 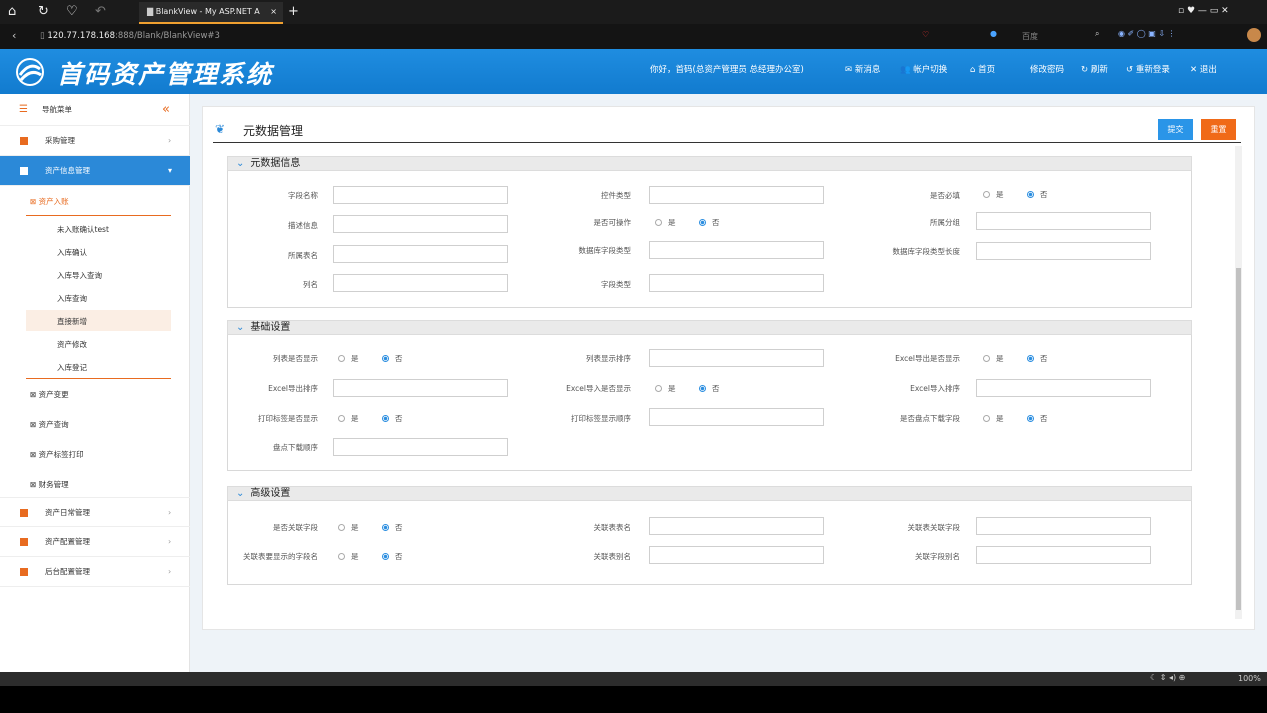 What do you see at coordinates (598, 388) in the screenshot?
I see `field-label: Excel导入是否显示` at bounding box center [598, 388].